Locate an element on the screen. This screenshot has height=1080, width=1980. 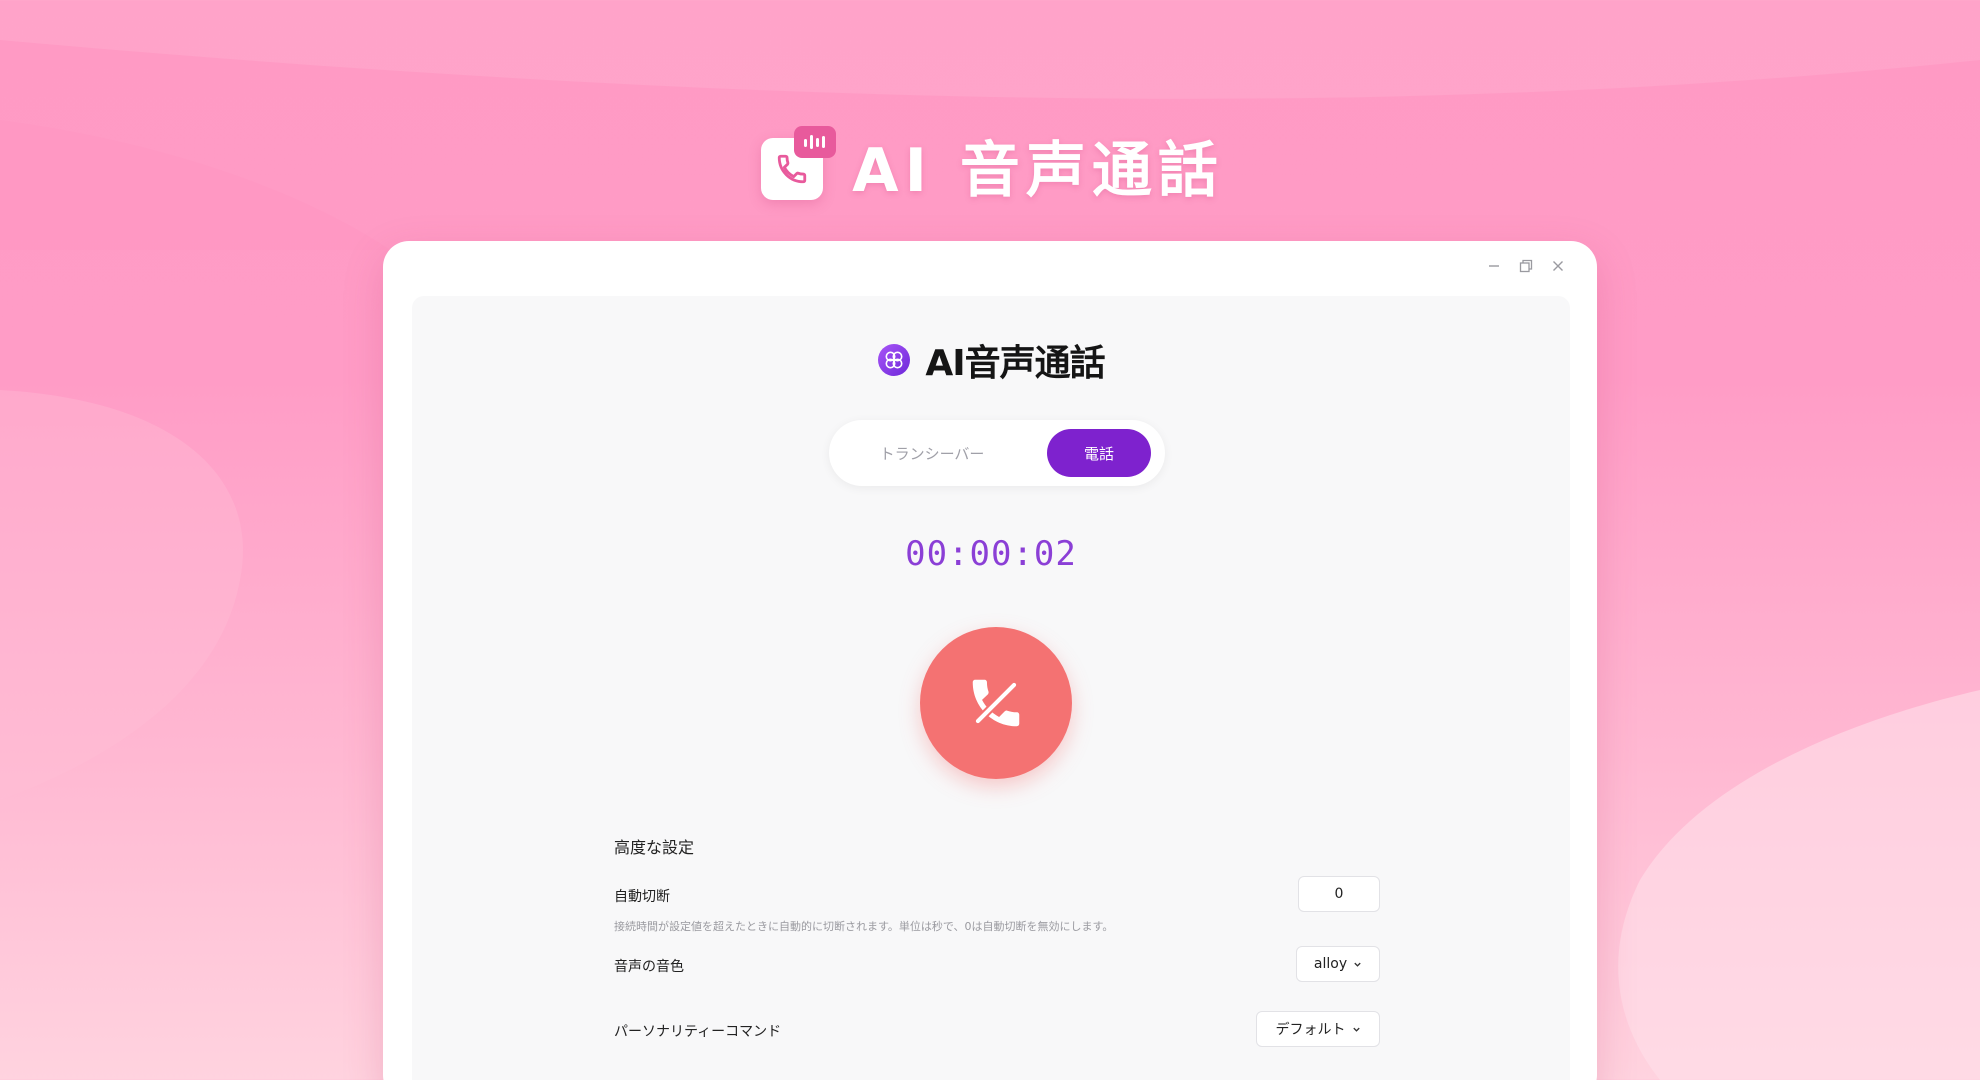
call-timer: 00:00:02 is located at coordinates (991, 554).